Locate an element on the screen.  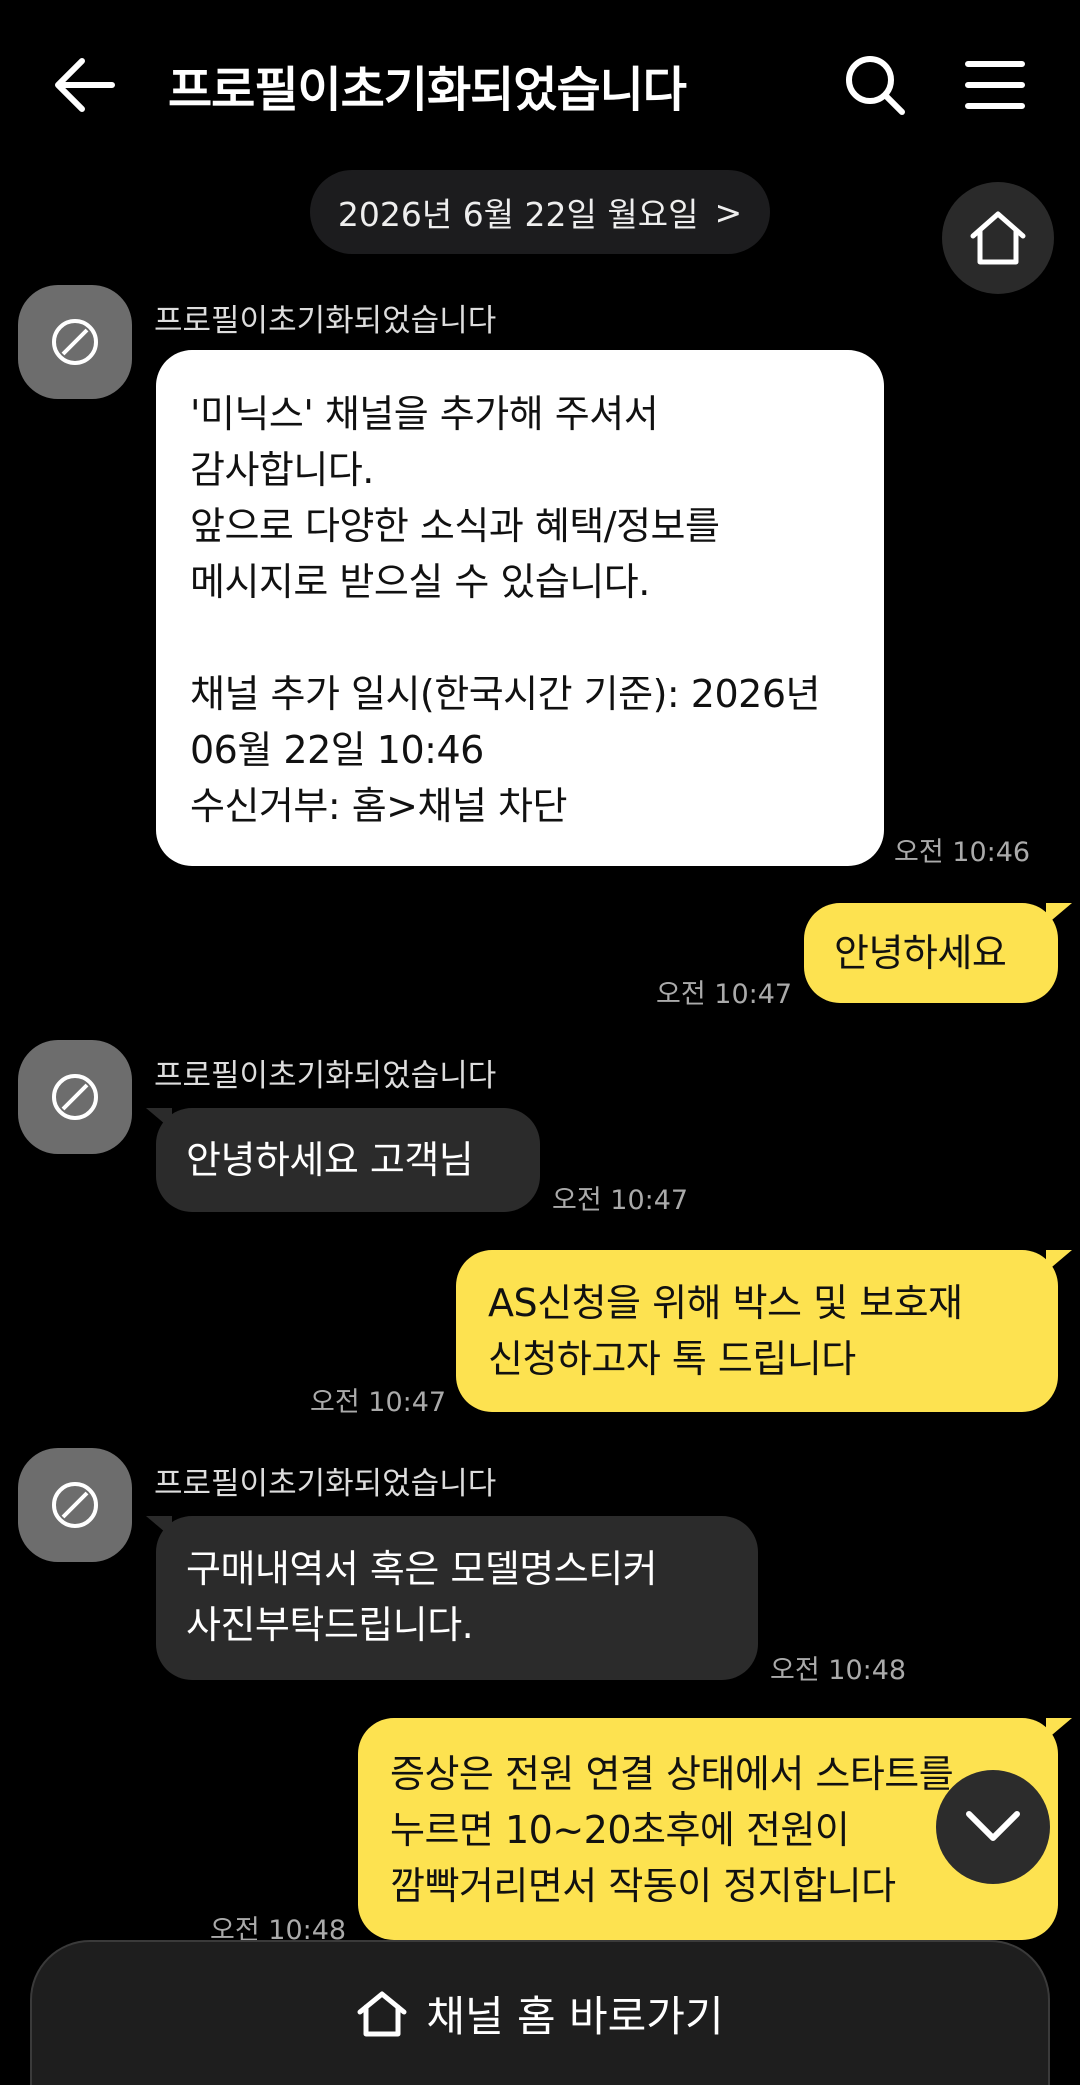
channel-home-shortcut-button: 채널 홈 바로가기 is located at coordinates (540, 2012).